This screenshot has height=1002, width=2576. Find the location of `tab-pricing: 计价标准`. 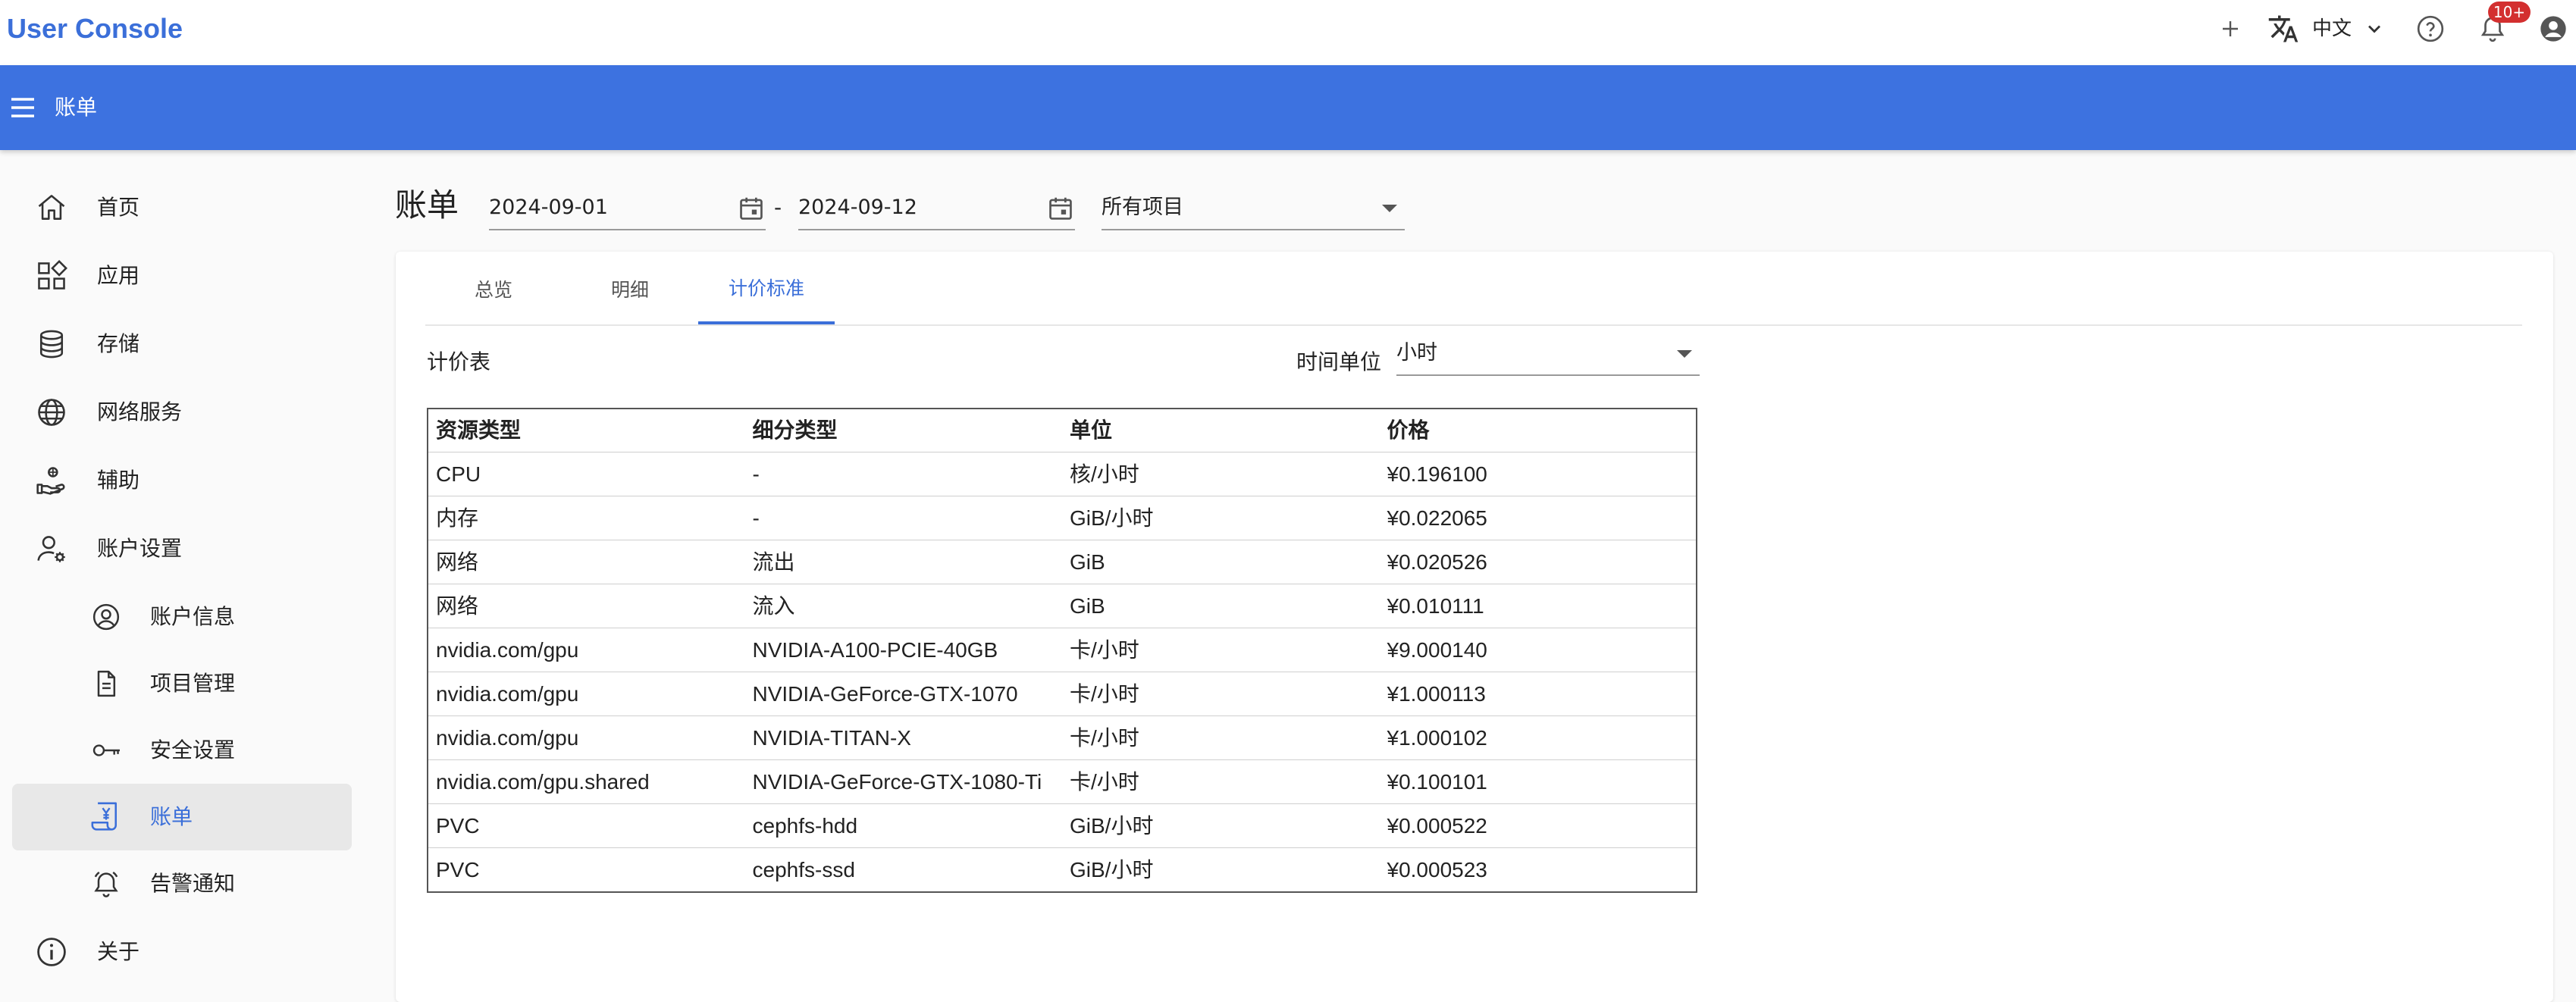

tab-pricing: 计价标准 is located at coordinates (766, 288).